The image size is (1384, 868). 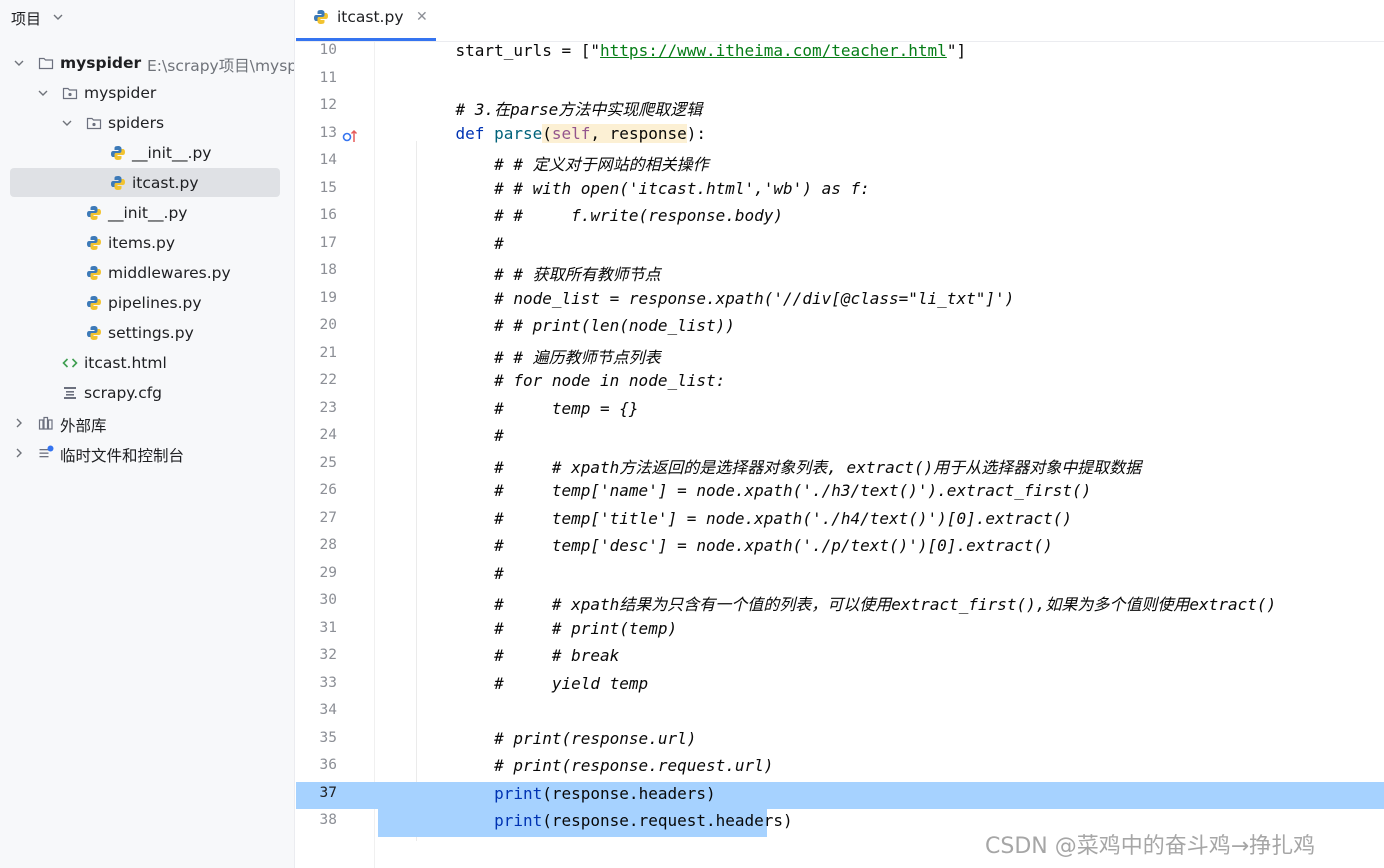 What do you see at coordinates (840, 273) in the screenshot?
I see `code-line: 18 # # 获取所有教师节点` at bounding box center [840, 273].